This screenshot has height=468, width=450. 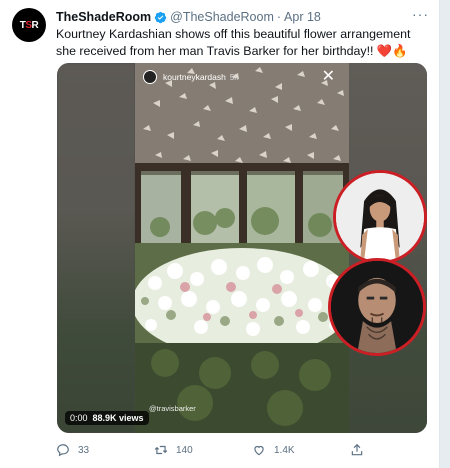 I want to click on travis-inset-photo, so click(x=377, y=307).